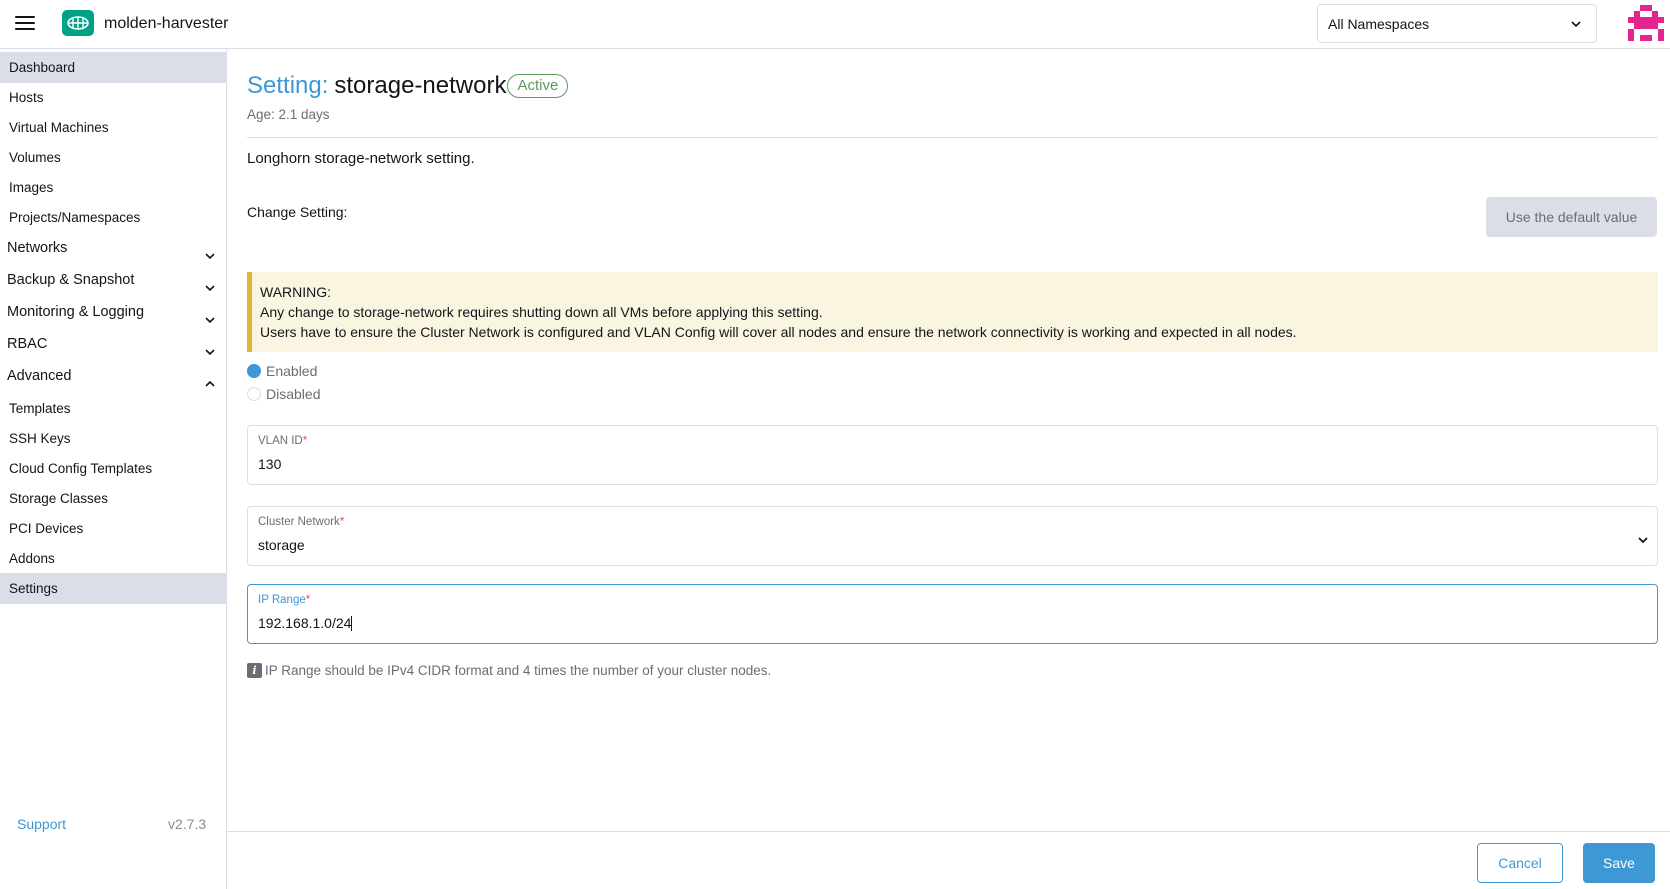 The image size is (1670, 889). Describe the element at coordinates (113, 408) in the screenshot. I see `sidebar-item-templates: Templates` at that location.